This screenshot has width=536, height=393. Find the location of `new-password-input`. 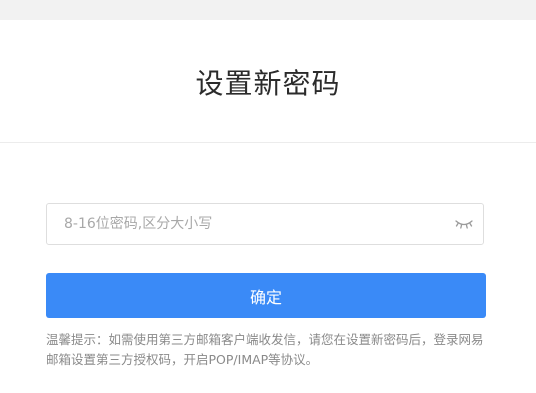

new-password-input is located at coordinates (247, 224).